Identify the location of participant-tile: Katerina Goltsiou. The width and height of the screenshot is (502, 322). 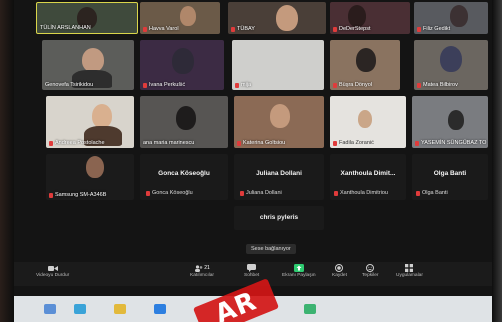
(279, 122).